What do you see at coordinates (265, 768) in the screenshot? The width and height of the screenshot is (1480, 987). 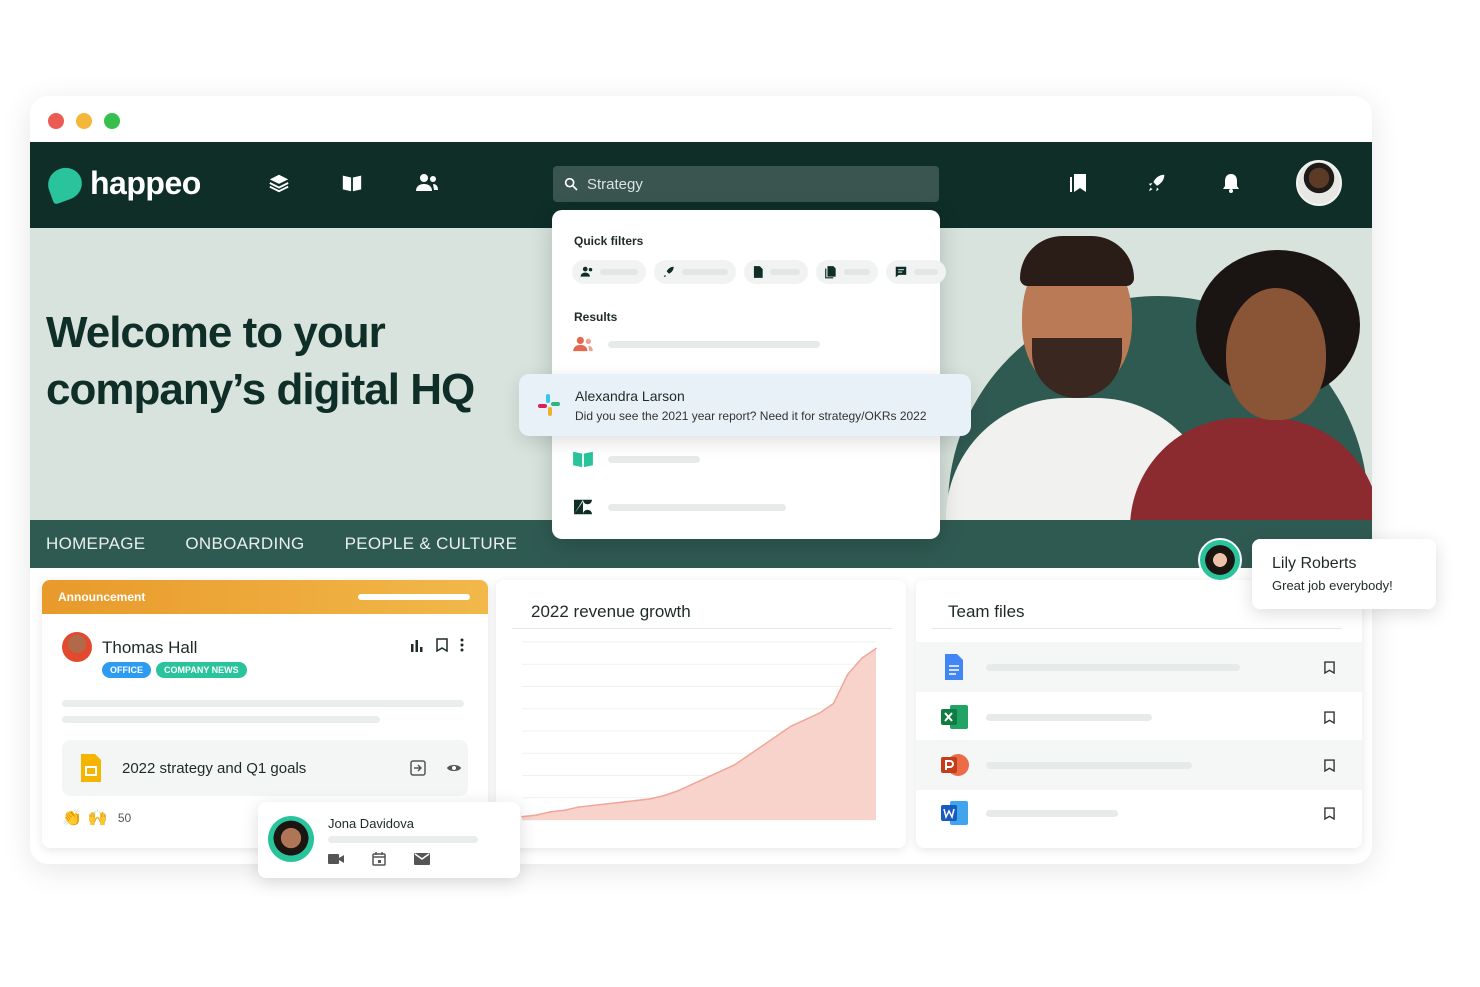 I see `attached-document: 2022 strategy and Q1 goals` at bounding box center [265, 768].